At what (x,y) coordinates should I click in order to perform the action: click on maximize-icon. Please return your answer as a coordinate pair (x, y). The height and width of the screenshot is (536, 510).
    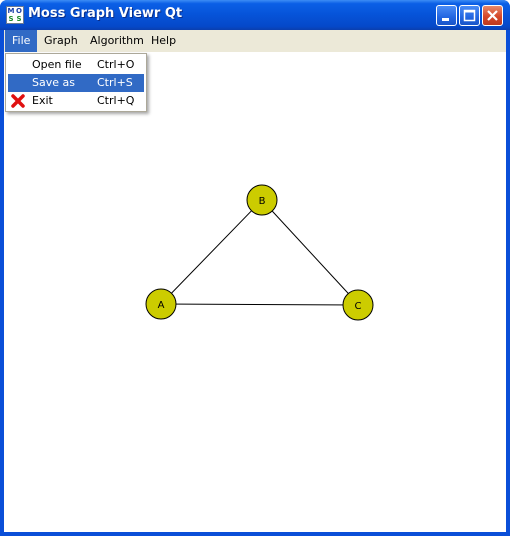
    Looking at the image, I should click on (469, 15).